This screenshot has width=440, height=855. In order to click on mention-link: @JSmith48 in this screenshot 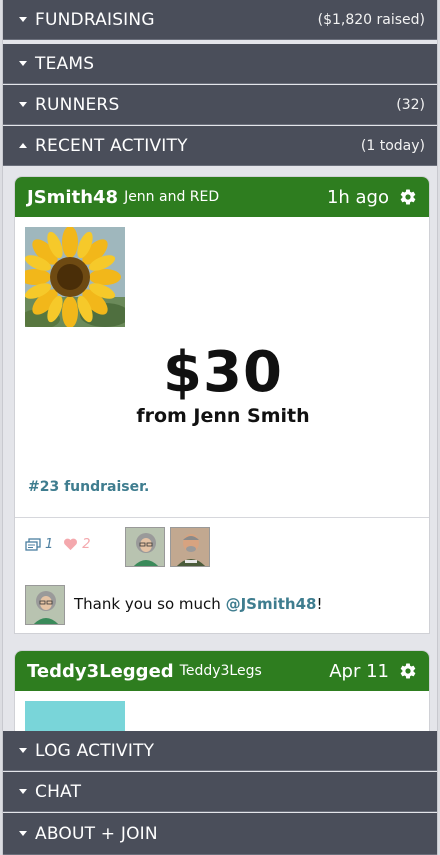, I will do `click(271, 604)`.